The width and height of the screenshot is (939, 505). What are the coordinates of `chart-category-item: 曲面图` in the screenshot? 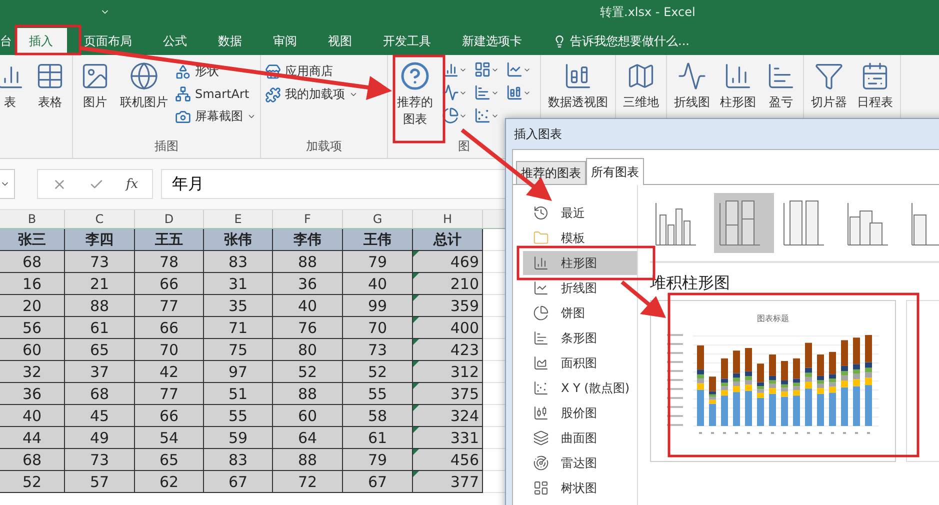 It's located at (580, 438).